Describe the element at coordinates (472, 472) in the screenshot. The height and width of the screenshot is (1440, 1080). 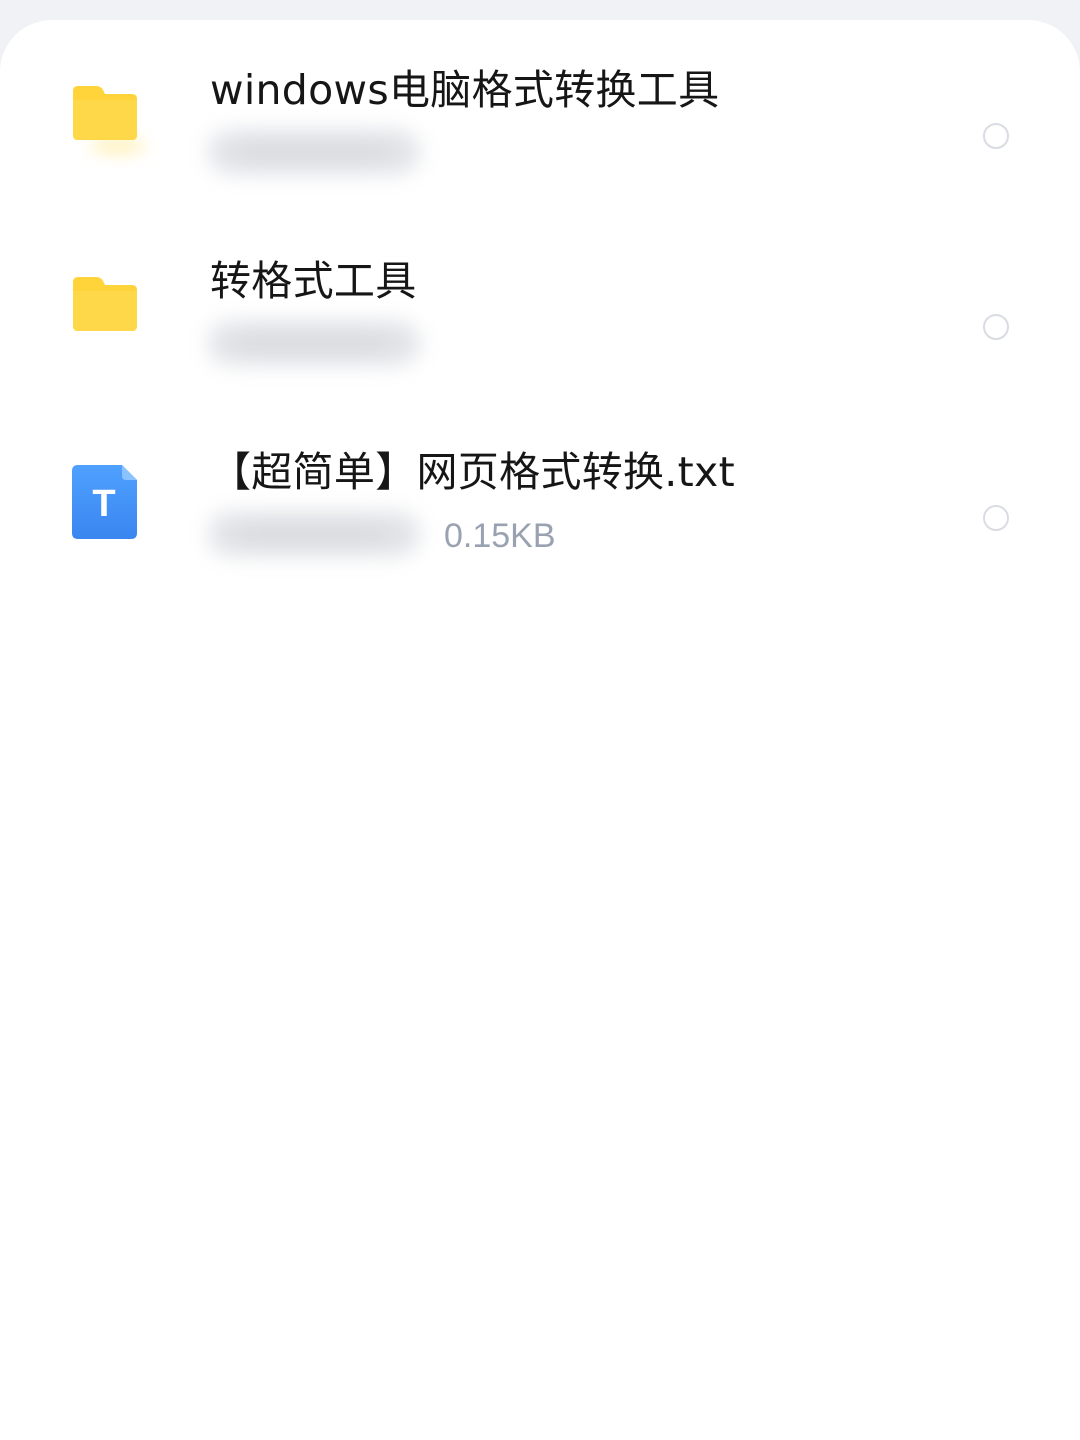
I see `file-name: 【超简单】网页格式转换.txt` at that location.